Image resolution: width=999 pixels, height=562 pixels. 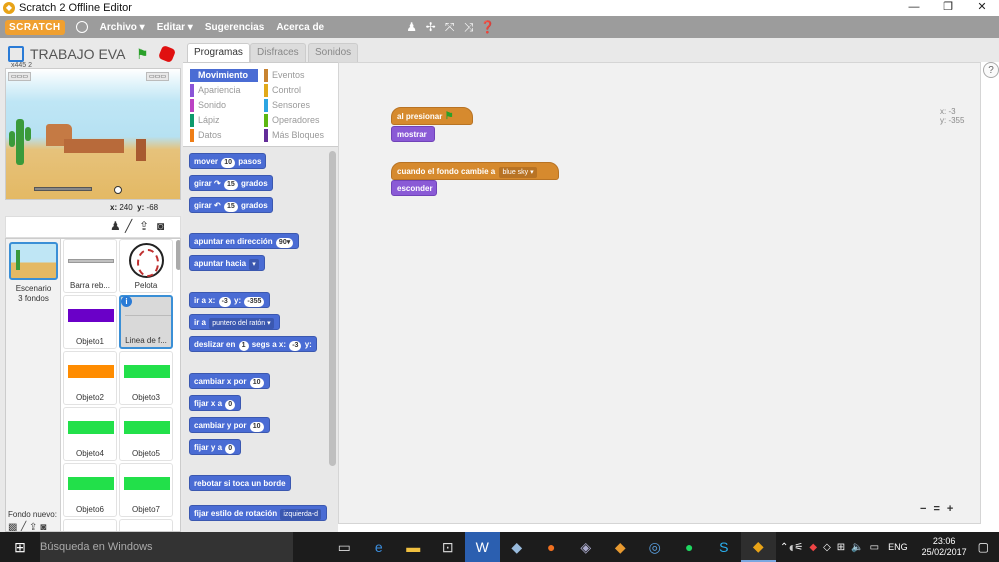 What do you see at coordinates (227, 263) in the screenshot?
I see `block-apuntar-hacia: apuntar hacia ▾` at bounding box center [227, 263].